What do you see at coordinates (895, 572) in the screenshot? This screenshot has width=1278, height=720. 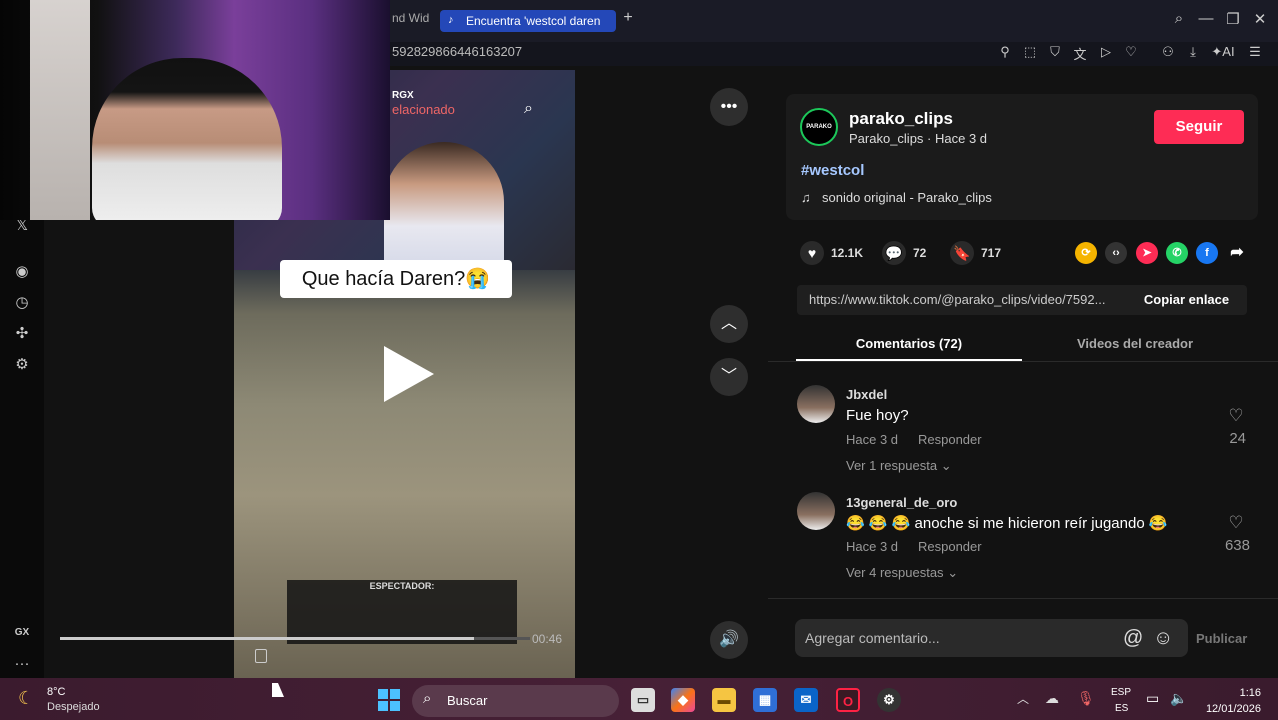 I see `view-replies-label: Ver 4 respuestas` at bounding box center [895, 572].